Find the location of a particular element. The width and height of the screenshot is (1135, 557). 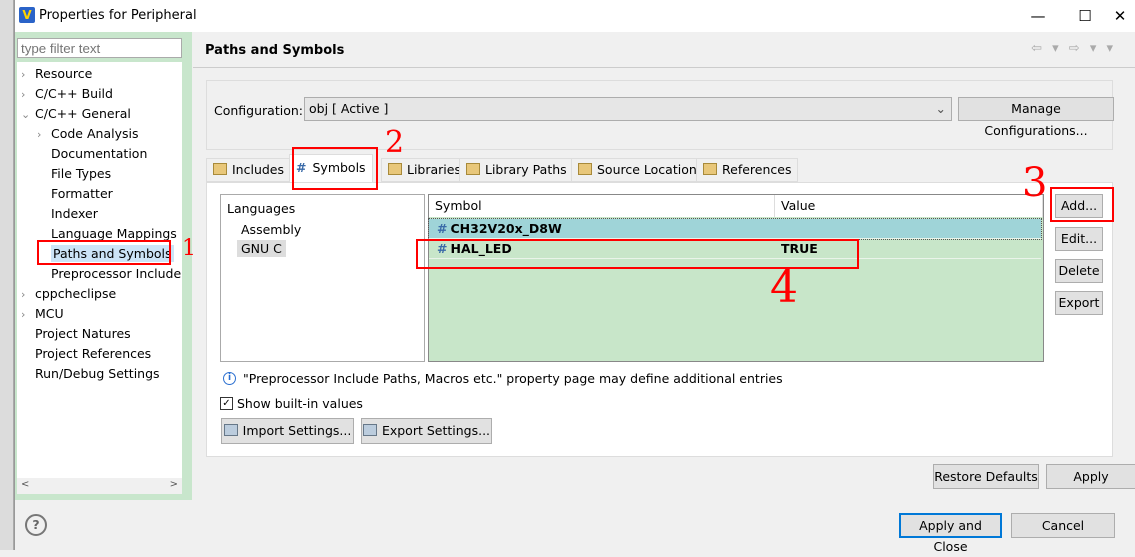

tab-label: Libraries is located at coordinates (434, 169).